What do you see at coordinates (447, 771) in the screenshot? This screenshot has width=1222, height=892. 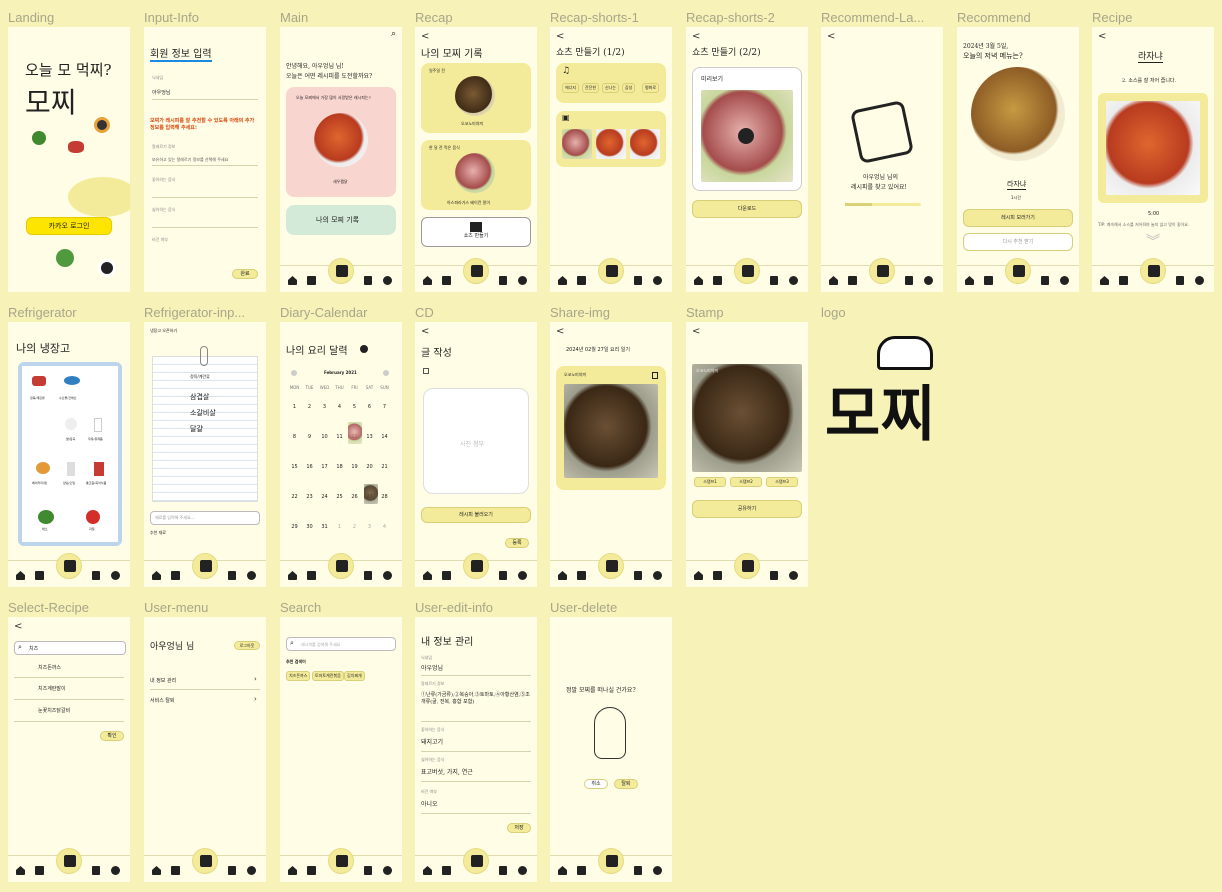 I see `dislike-food-field: 표고버섯, 가지, 연근` at bounding box center [447, 771].